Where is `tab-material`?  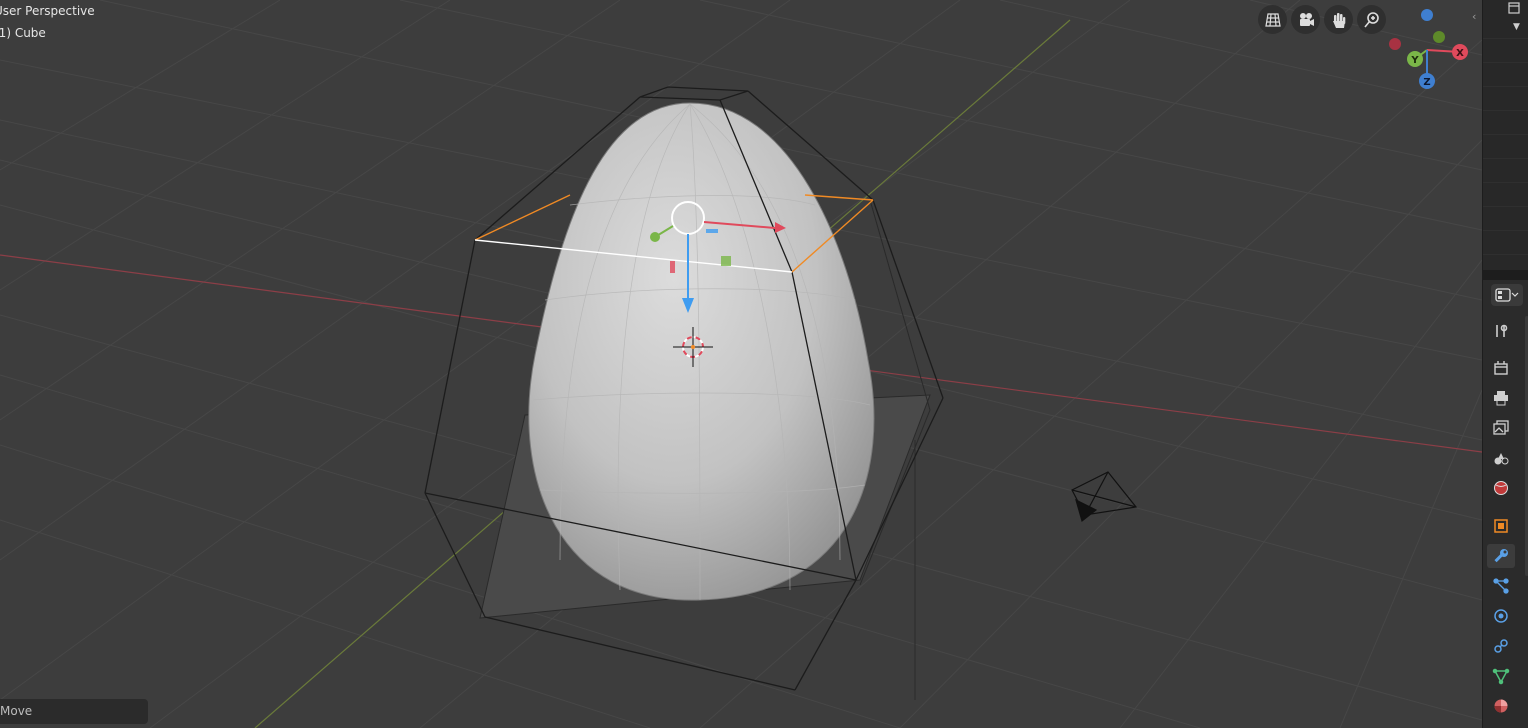
tab-material is located at coordinates (1501, 706).